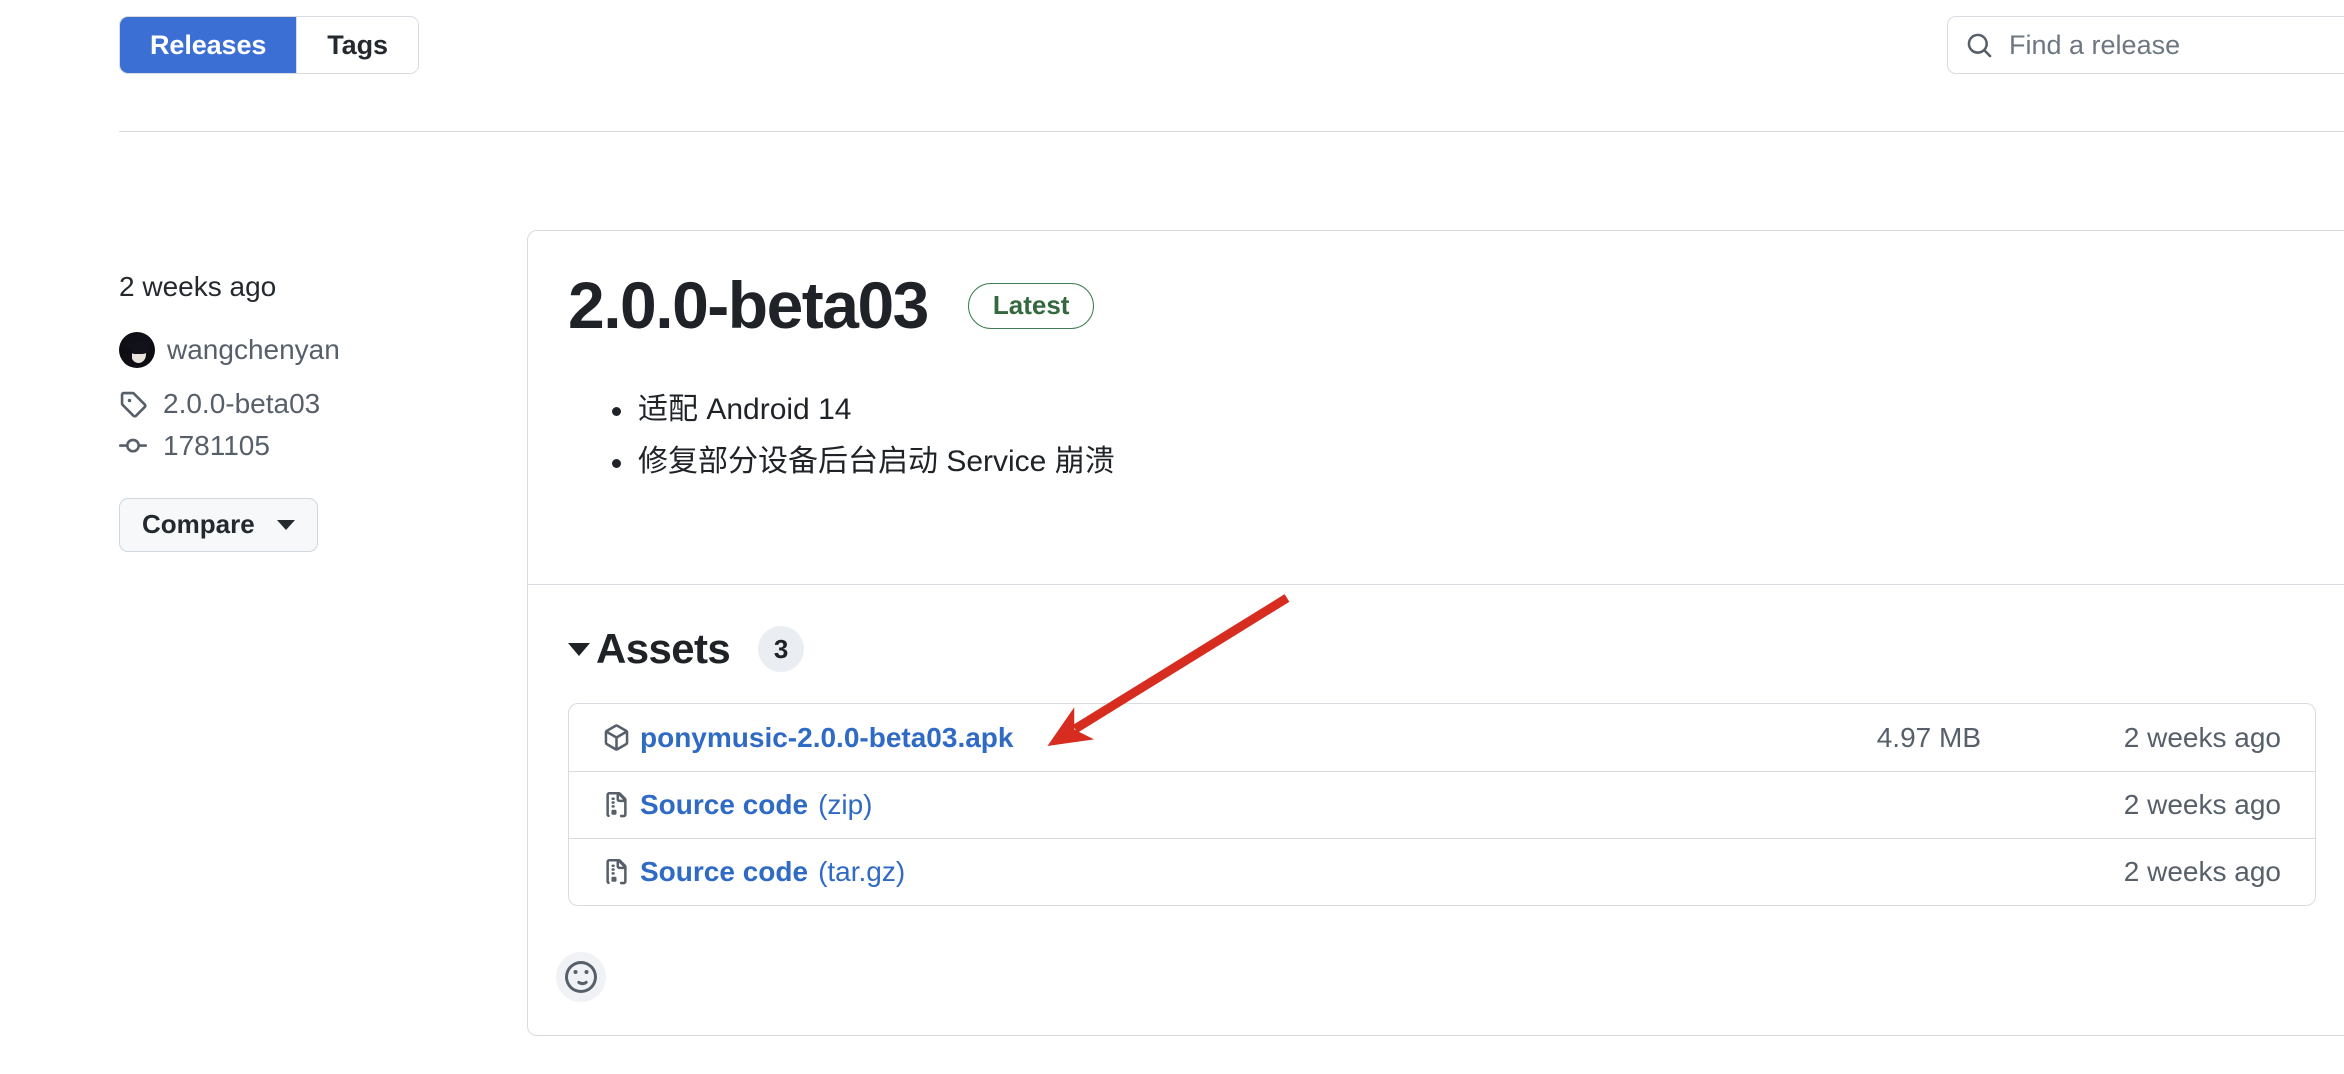  I want to click on find-release-search, so click(2145, 45).